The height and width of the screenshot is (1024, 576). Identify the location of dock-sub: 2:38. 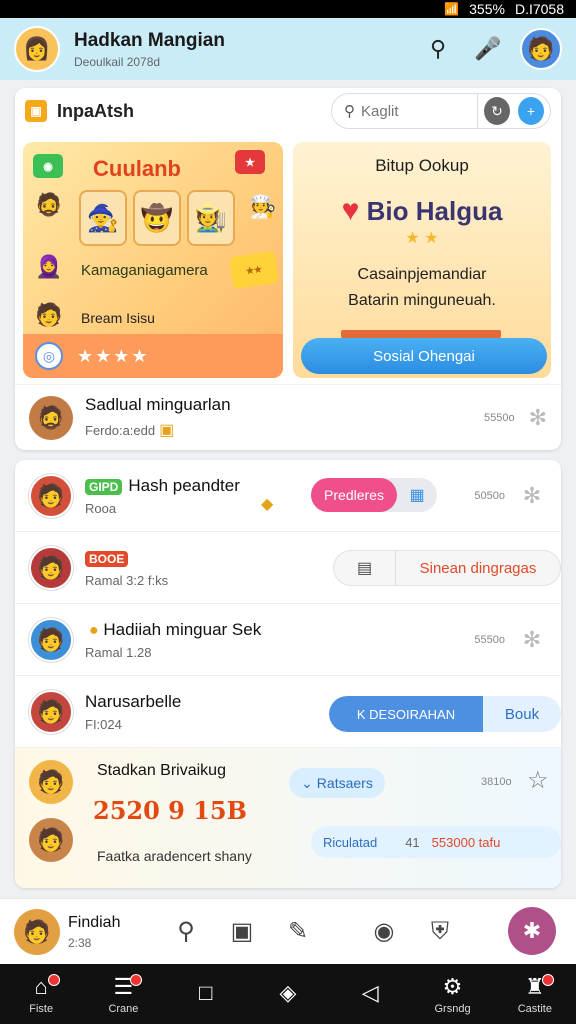
(80, 942).